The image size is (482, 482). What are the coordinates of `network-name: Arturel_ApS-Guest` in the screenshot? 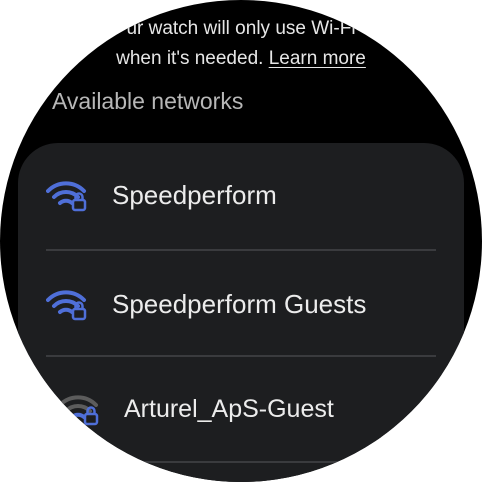 It's located at (229, 408).